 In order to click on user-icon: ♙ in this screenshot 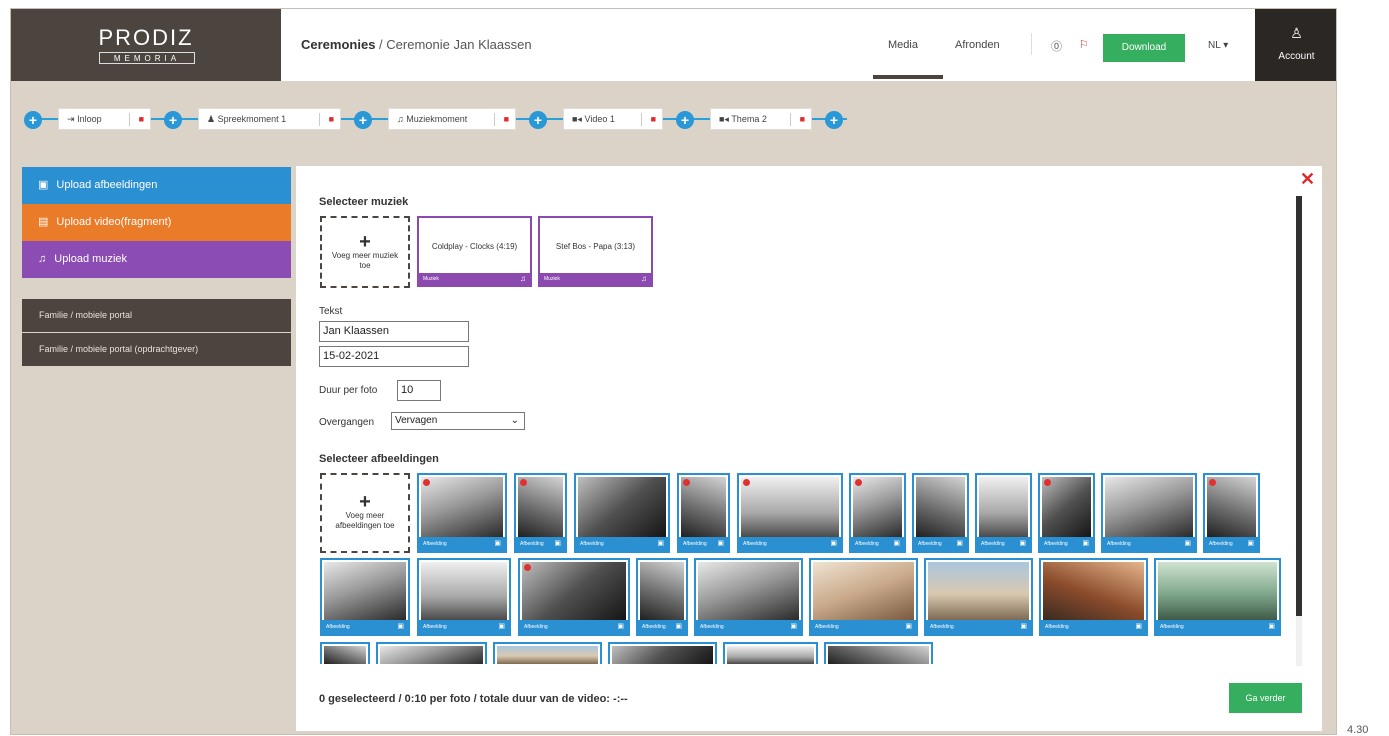, I will do `click(1296, 33)`.